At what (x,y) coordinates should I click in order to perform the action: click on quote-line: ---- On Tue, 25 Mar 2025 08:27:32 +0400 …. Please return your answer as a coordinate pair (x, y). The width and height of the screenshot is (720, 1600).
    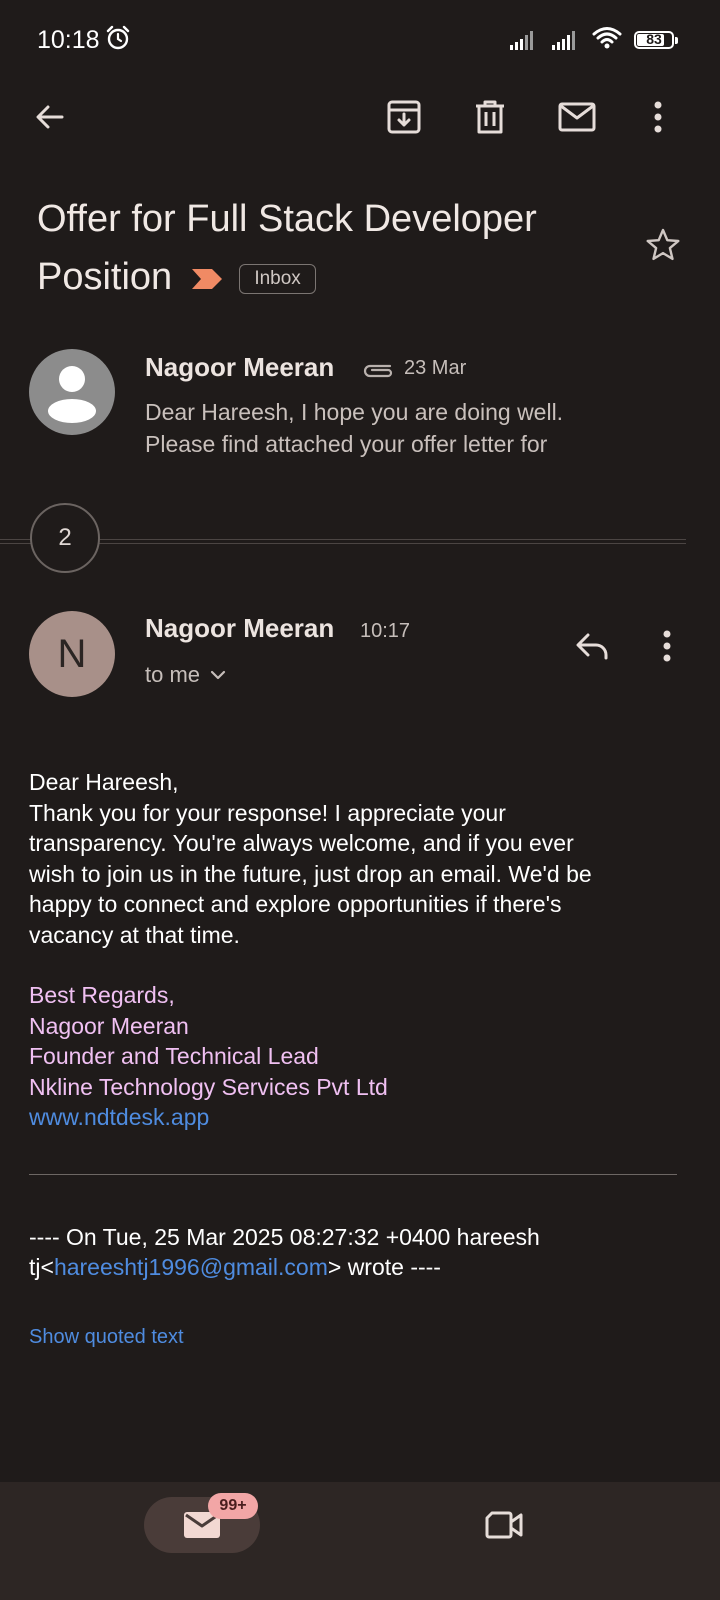
    Looking at the image, I should click on (284, 1237).